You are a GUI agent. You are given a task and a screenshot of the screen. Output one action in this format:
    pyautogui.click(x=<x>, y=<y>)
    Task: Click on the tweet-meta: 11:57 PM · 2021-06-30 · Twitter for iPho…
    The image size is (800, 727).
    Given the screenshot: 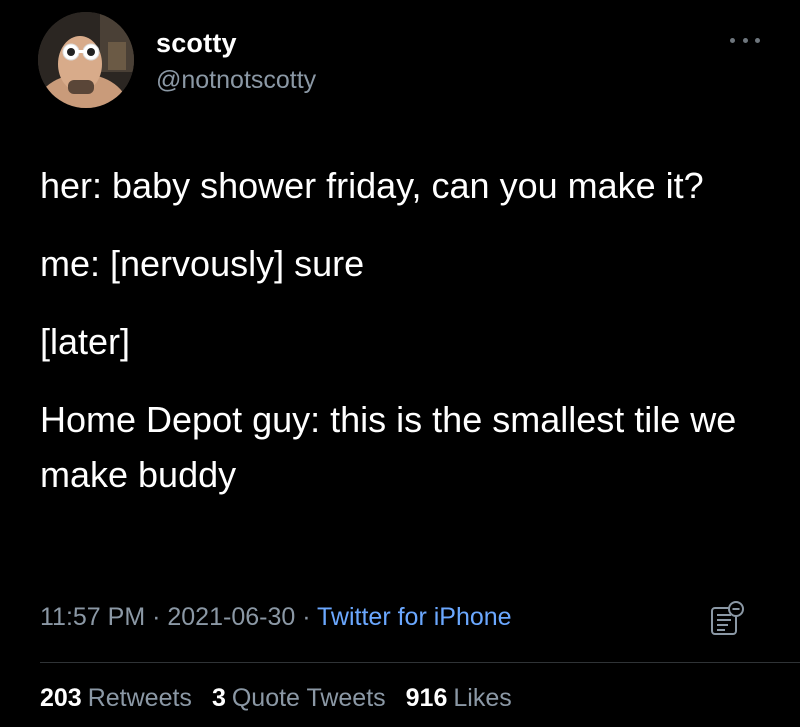 What is the action you would take?
    pyautogui.click(x=276, y=617)
    